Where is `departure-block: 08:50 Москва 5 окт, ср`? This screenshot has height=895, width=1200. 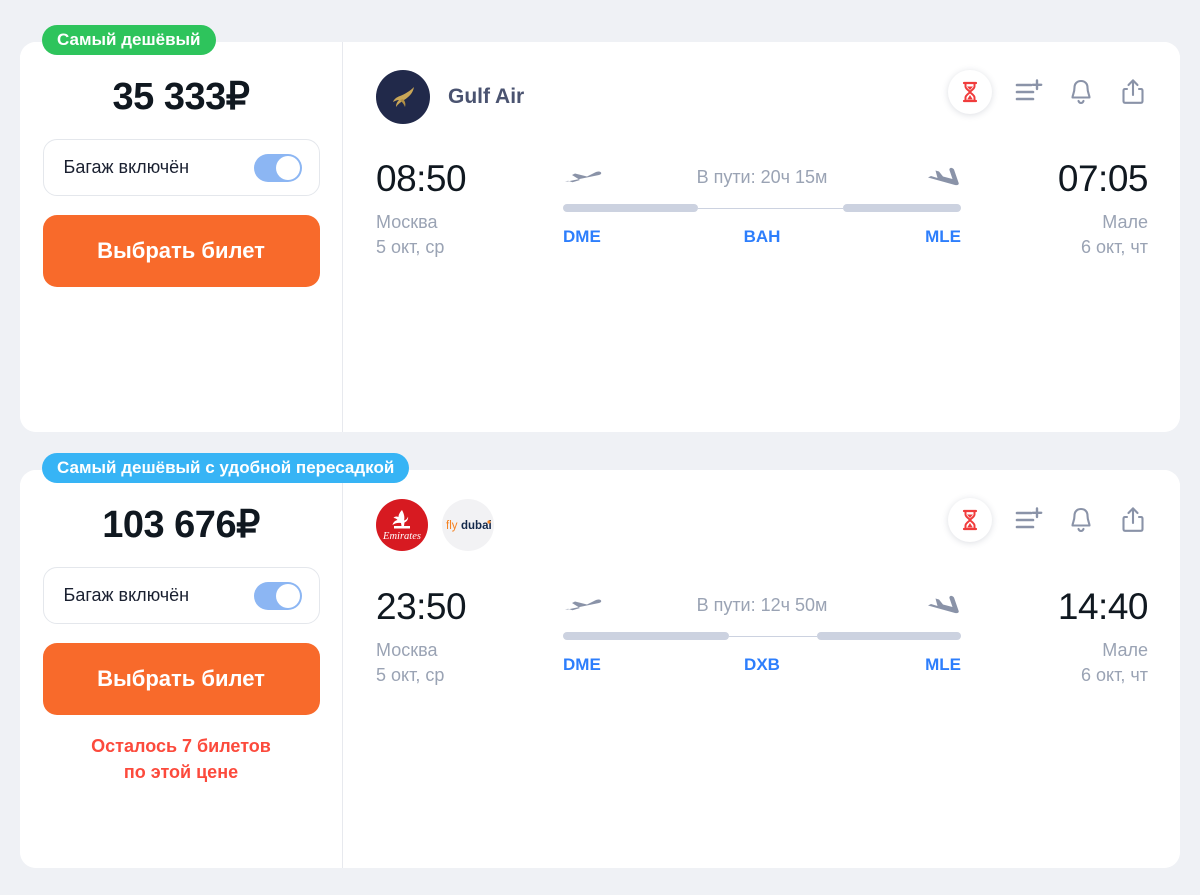
departure-block: 08:50 Москва 5 окт, ср is located at coordinates (463, 209).